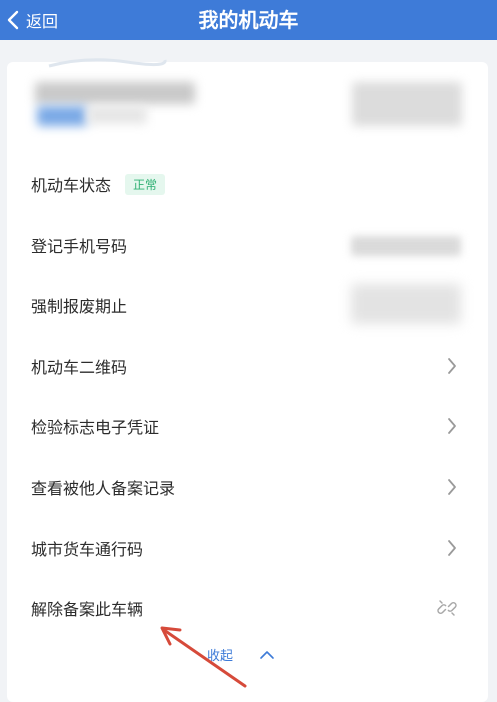  I want to click on status-badge: 正常, so click(145, 184).